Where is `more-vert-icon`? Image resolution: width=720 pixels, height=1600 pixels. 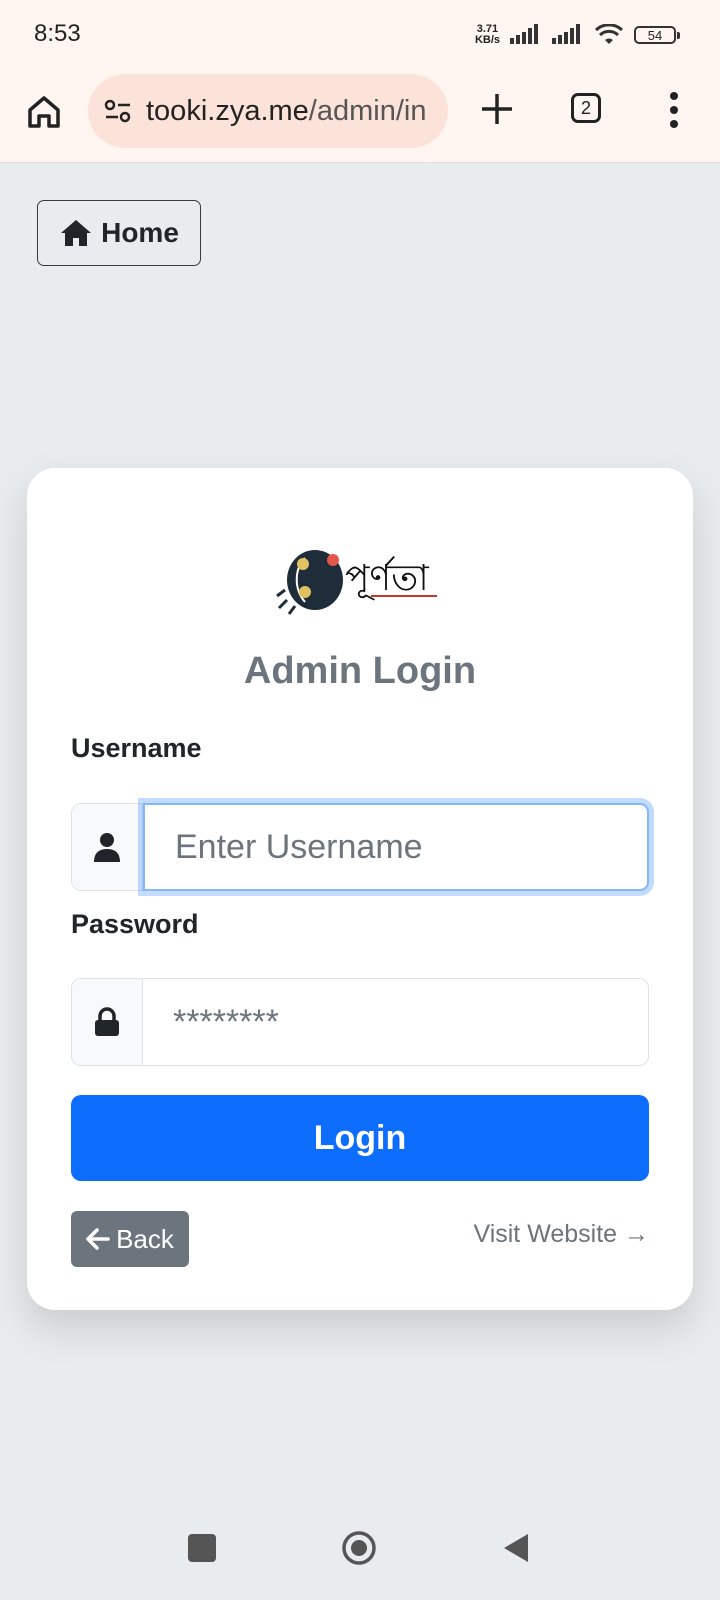
more-vert-icon is located at coordinates (674, 110).